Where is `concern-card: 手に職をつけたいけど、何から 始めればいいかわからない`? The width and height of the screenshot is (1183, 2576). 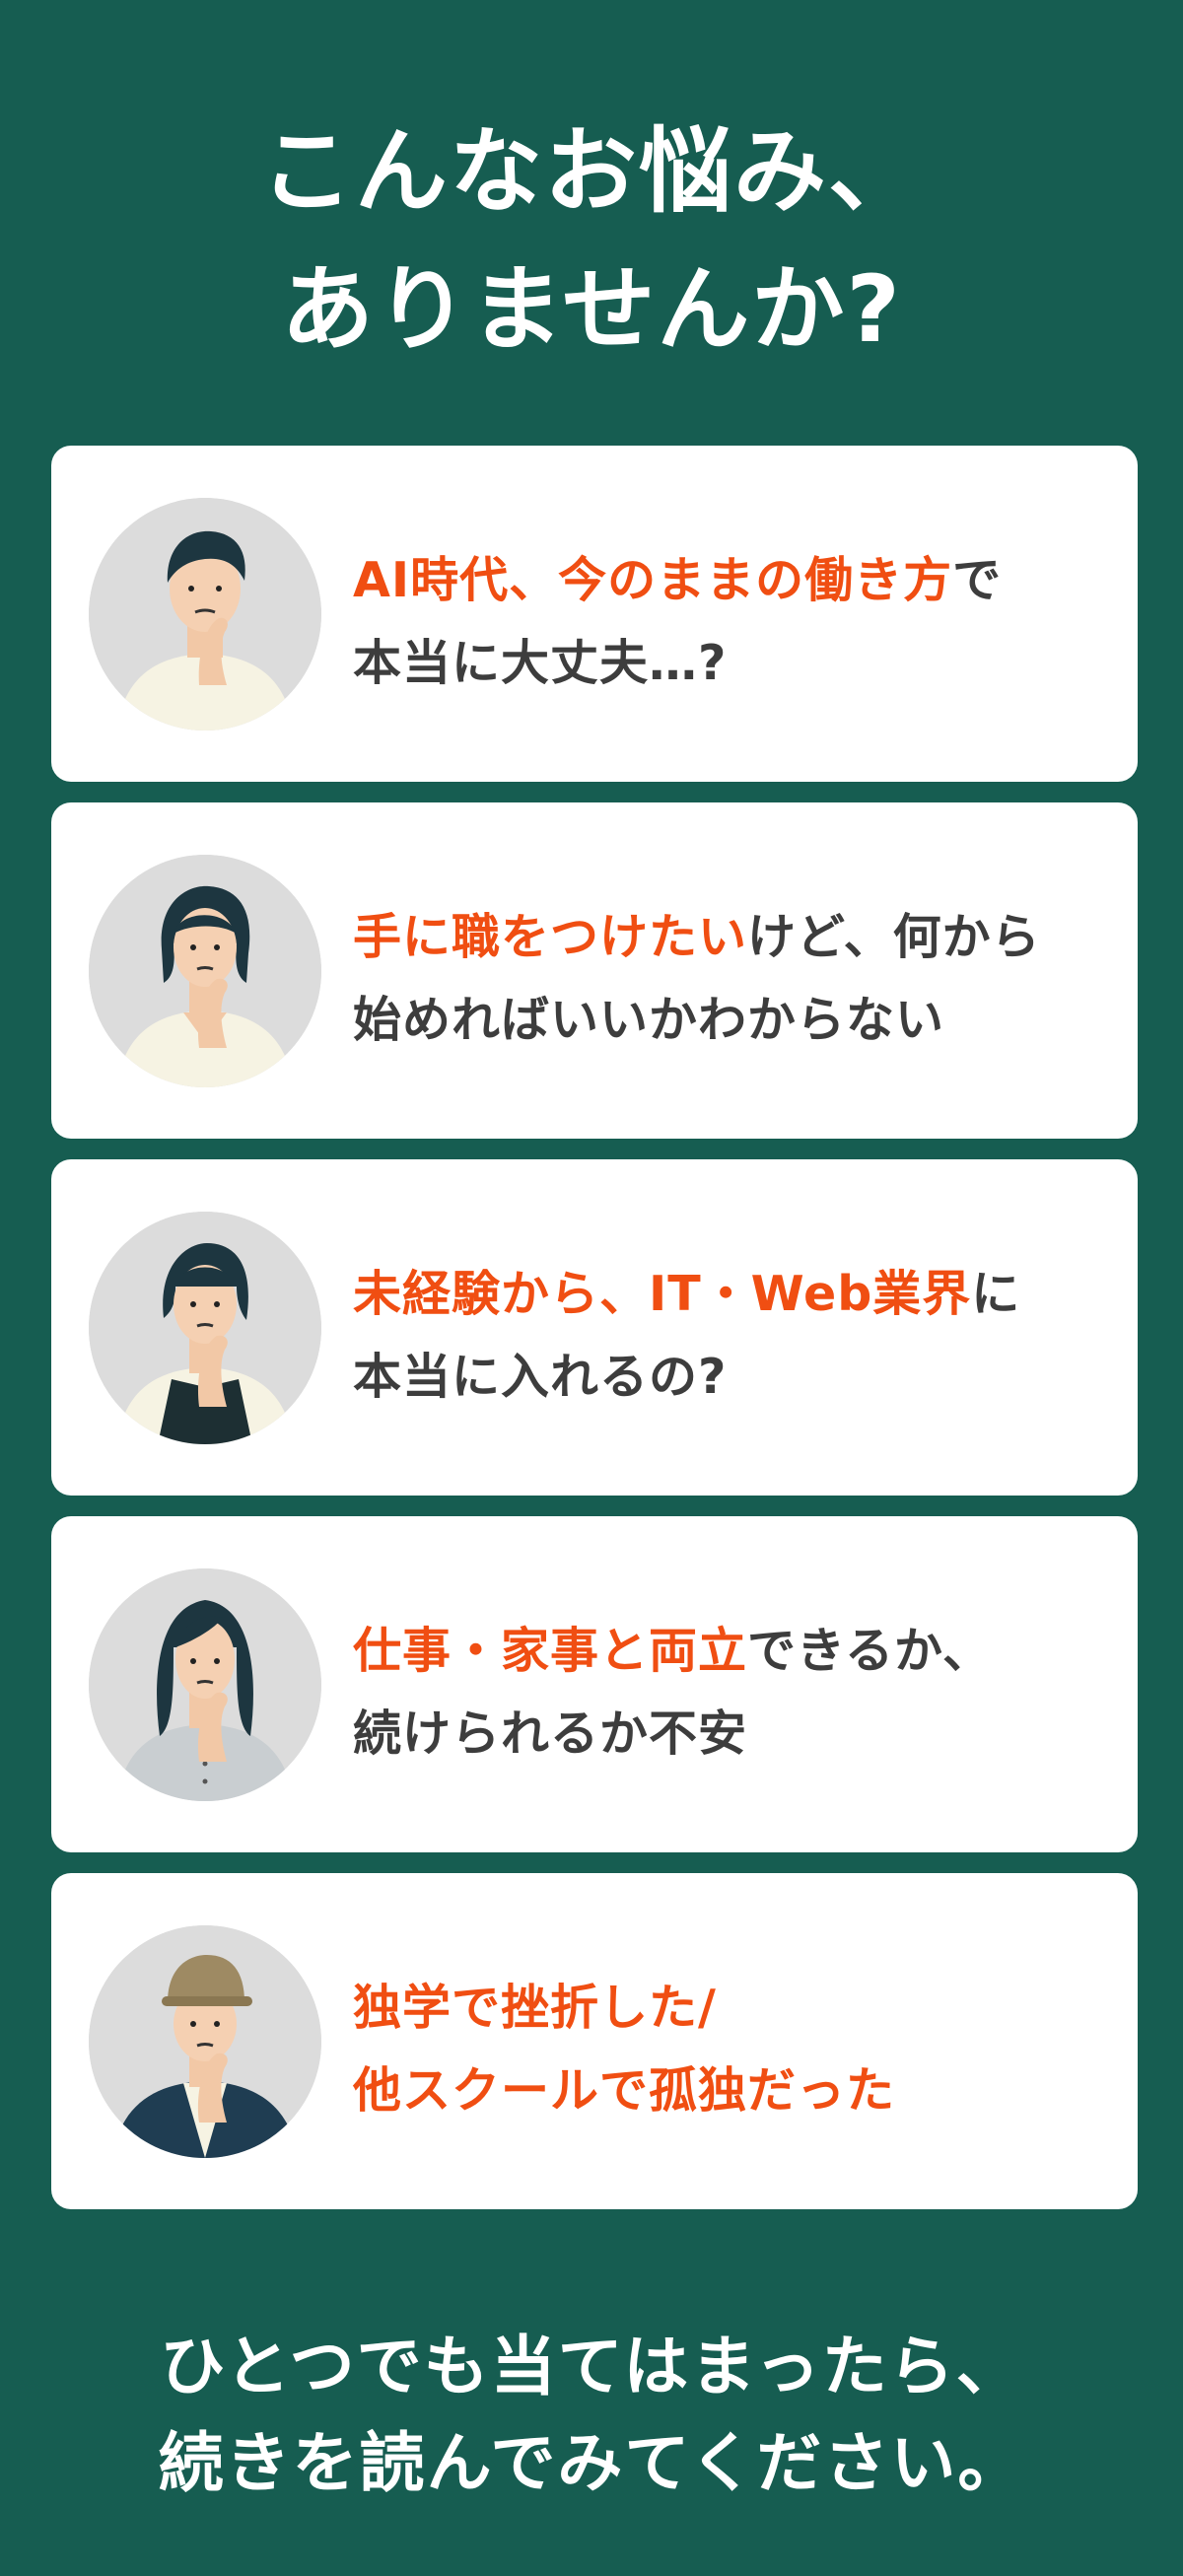 concern-card: 手に職をつけたいけど、何から 始めればいいかわからない is located at coordinates (594, 971).